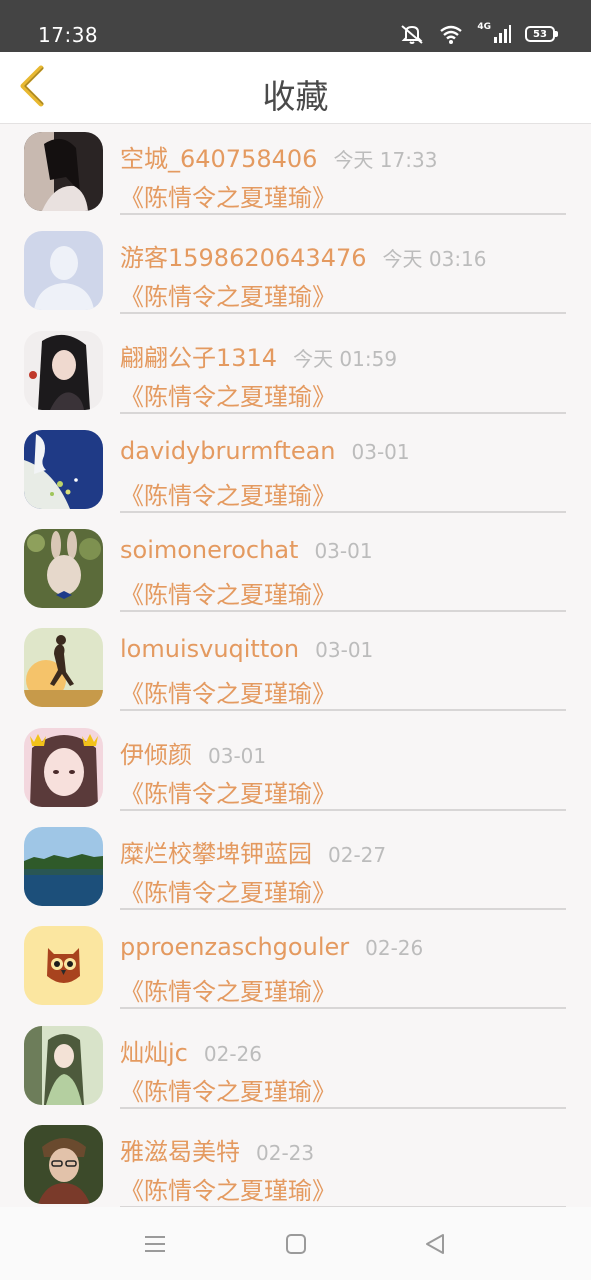 The width and height of the screenshot is (591, 1280). I want to click on list-item: 翩翩公子1314 今天 01:59 《陈情令之夏瑾瑜》, so click(295, 372).